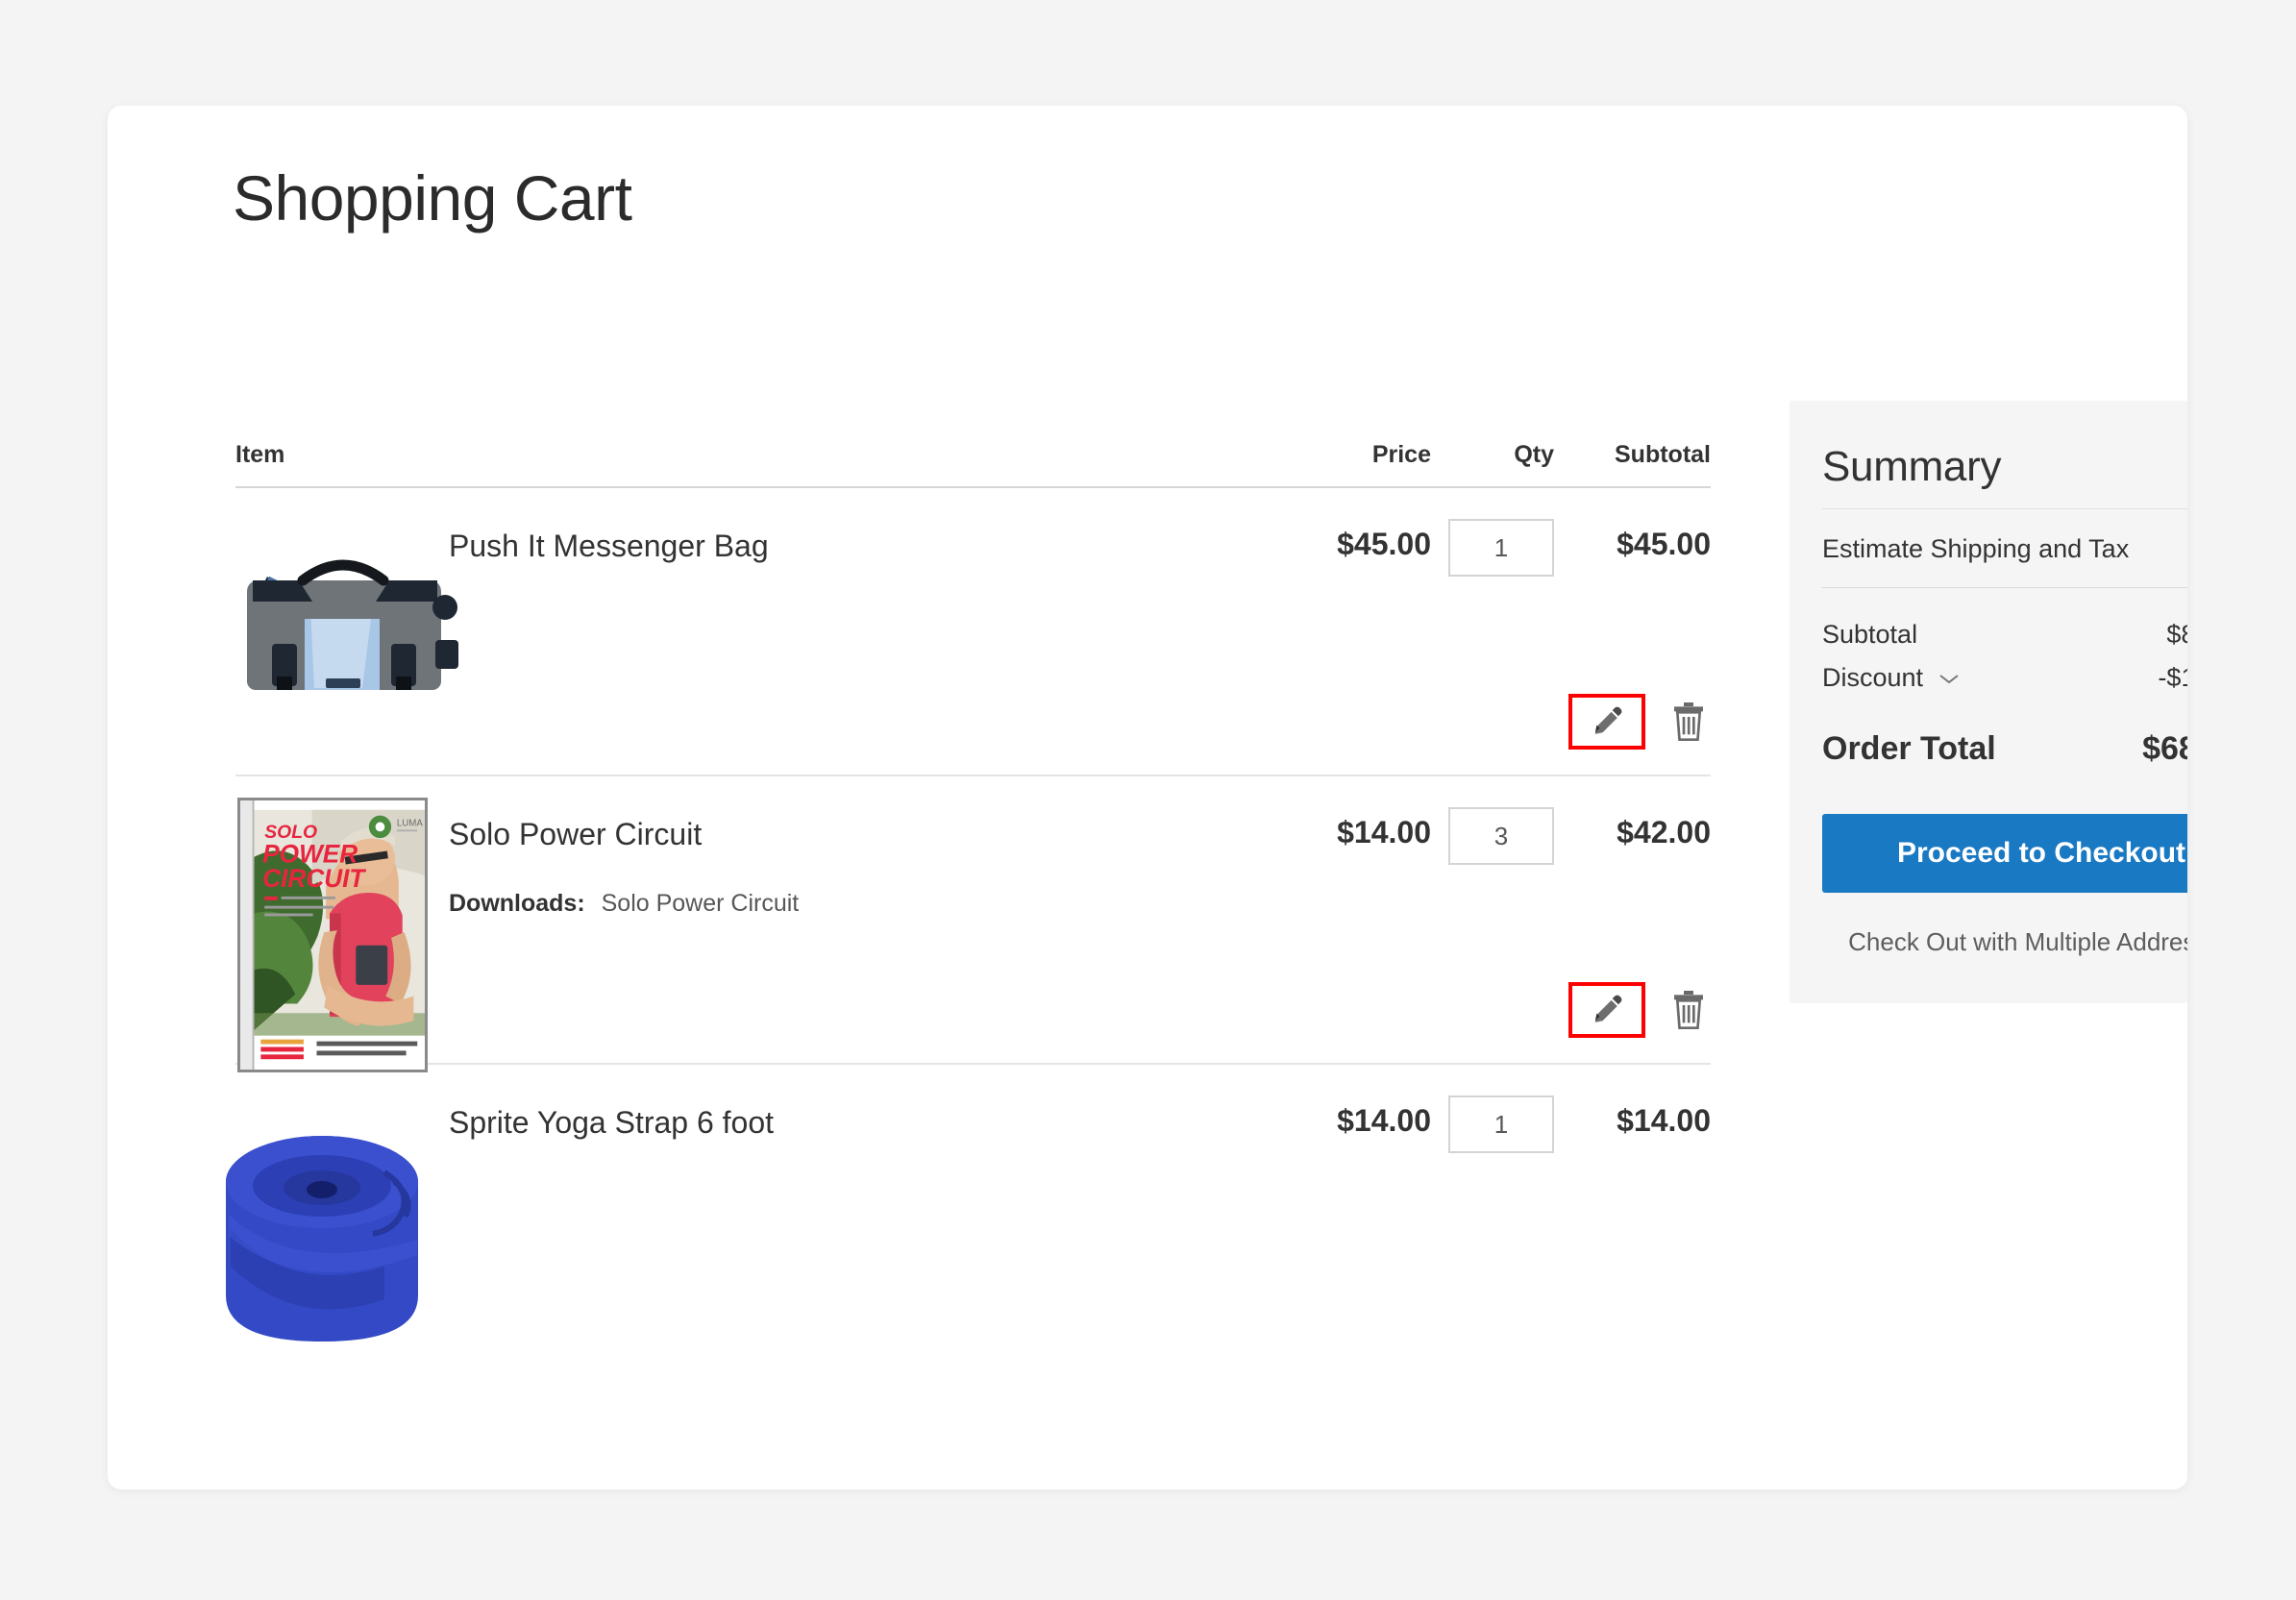  What do you see at coordinates (1909, 748) in the screenshot?
I see `order-total-label: Order Total` at bounding box center [1909, 748].